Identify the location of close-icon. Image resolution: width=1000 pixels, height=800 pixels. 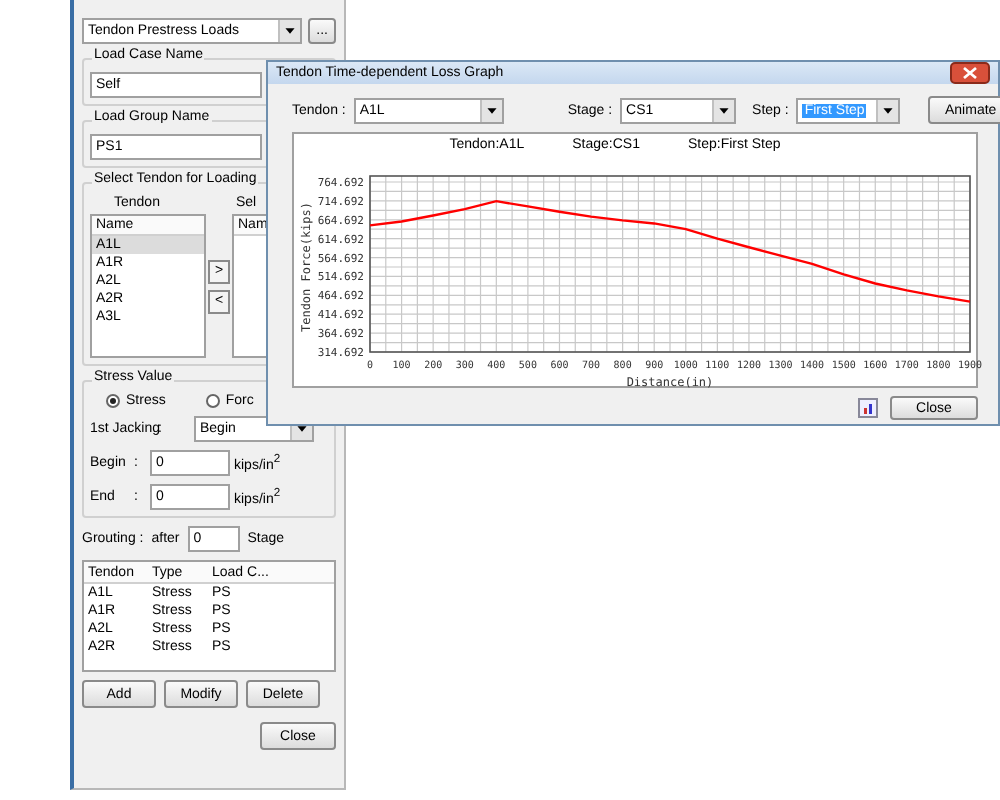
(970, 73).